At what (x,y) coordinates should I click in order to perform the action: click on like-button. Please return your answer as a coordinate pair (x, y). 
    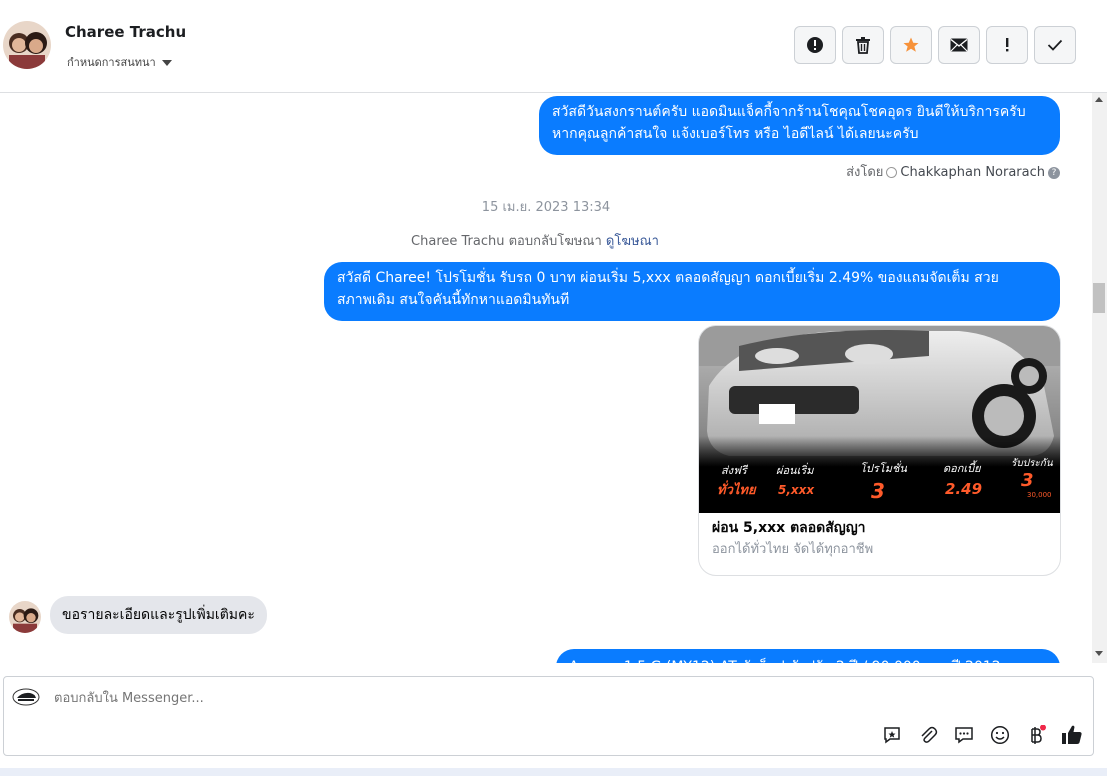
    Looking at the image, I should click on (1072, 735).